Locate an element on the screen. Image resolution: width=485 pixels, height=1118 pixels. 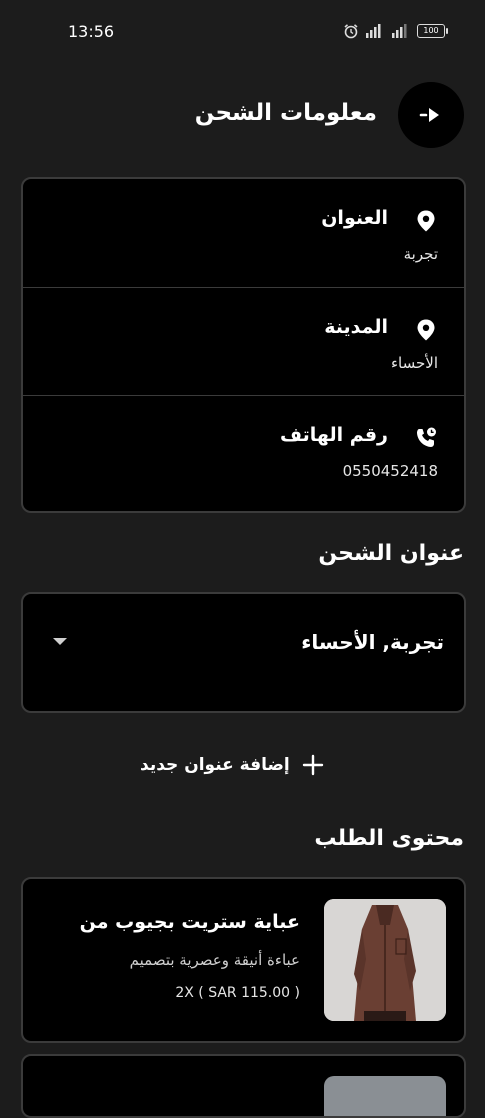
chevron-down-icon is located at coordinates (60, 641).